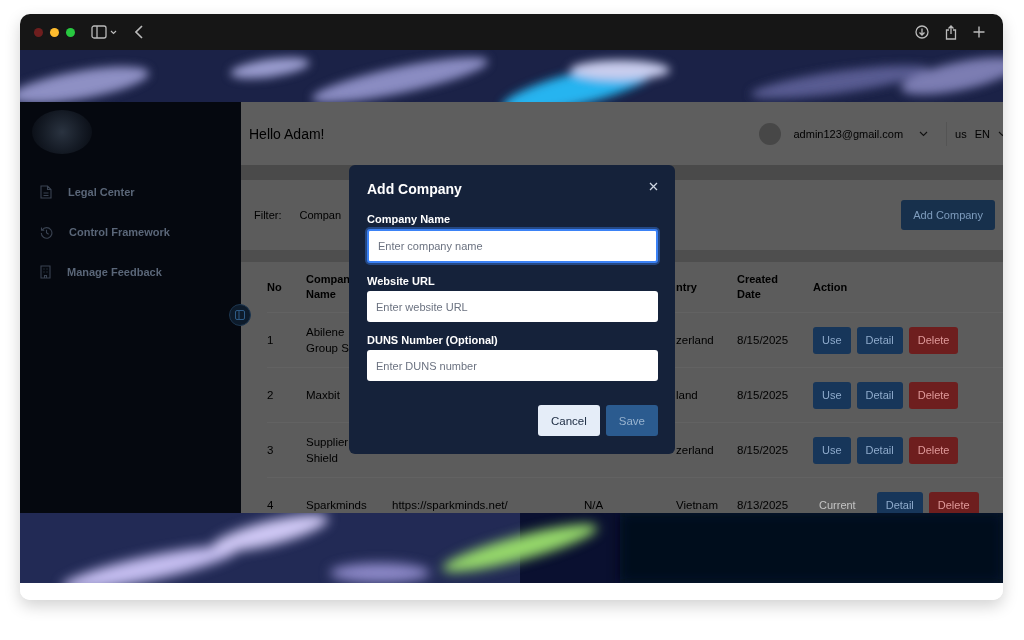  What do you see at coordinates (323, 395) in the screenshot?
I see `table-cell-text: Maxbit` at bounding box center [323, 395].